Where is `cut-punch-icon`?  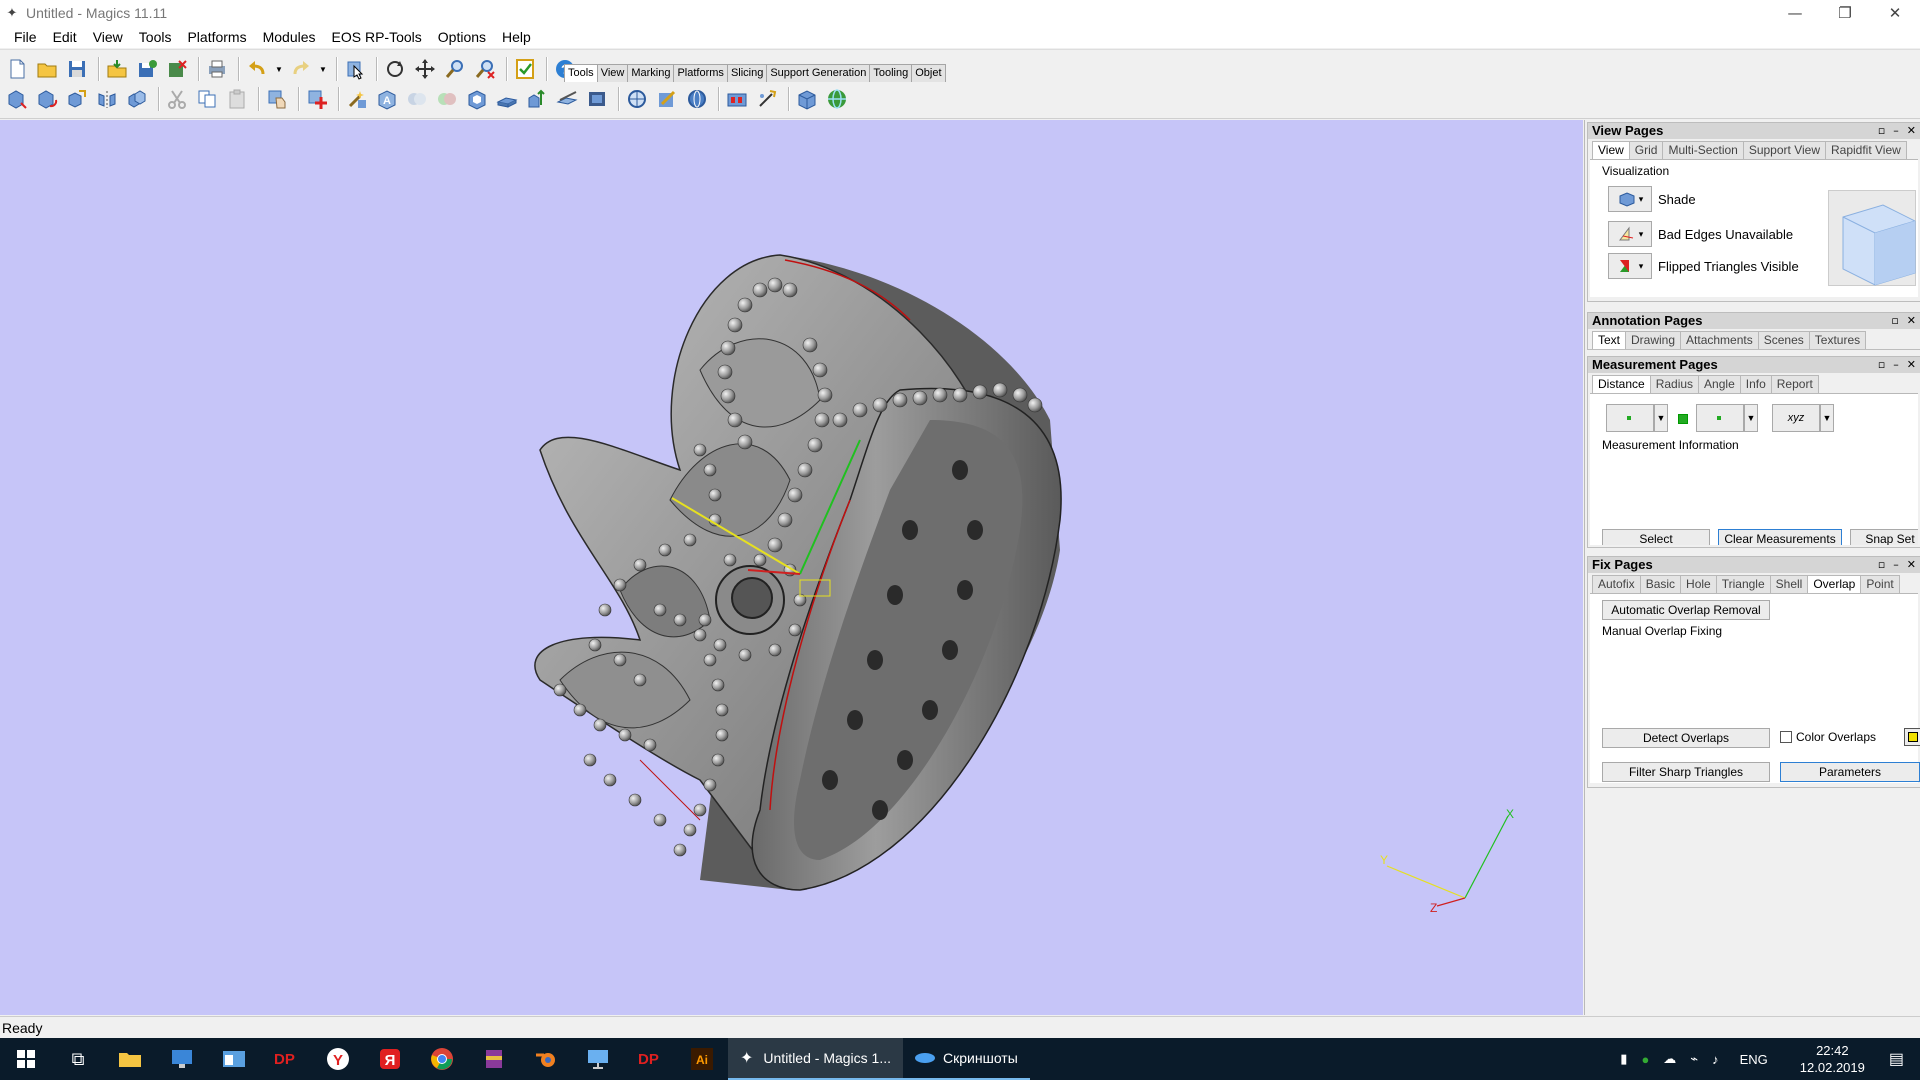
cut-punch-icon is located at coordinates (567, 99).